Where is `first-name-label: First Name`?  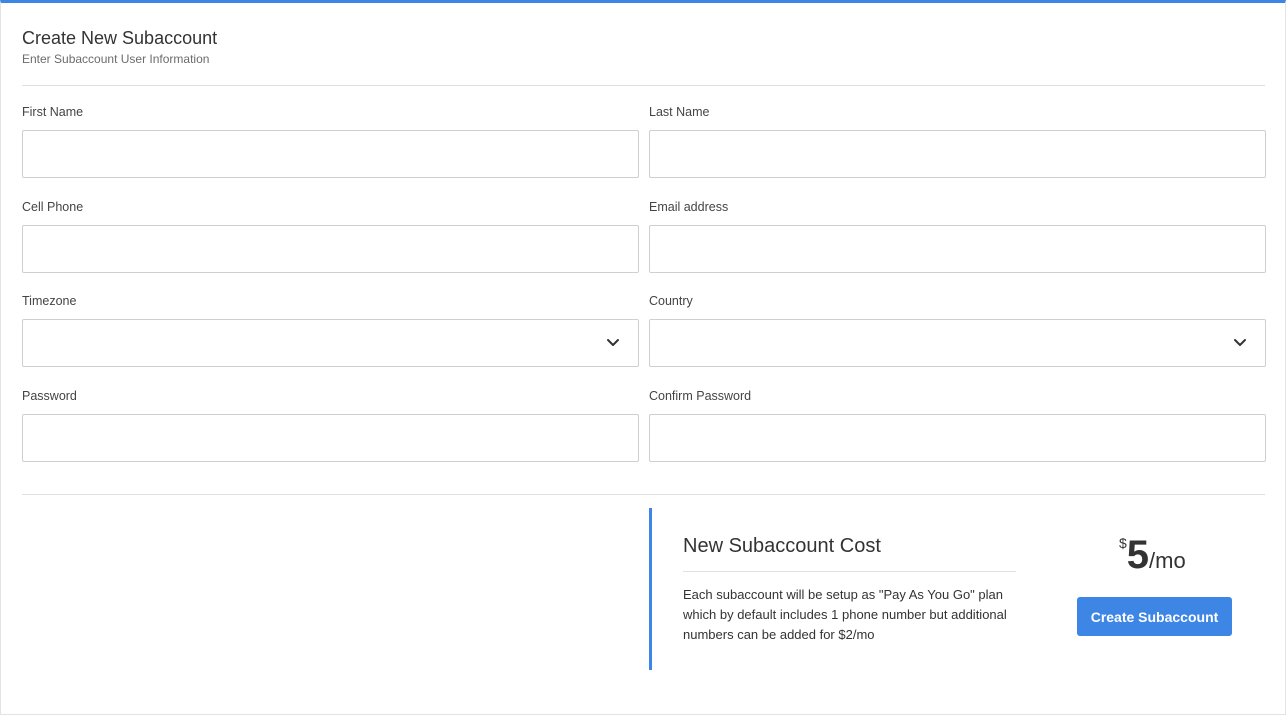 first-name-label: First Name is located at coordinates (53, 112).